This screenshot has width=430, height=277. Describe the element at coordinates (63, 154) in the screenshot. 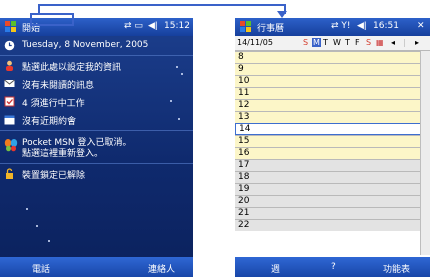

I see `row-text-secondary: 點選這裡重新登入。` at that location.